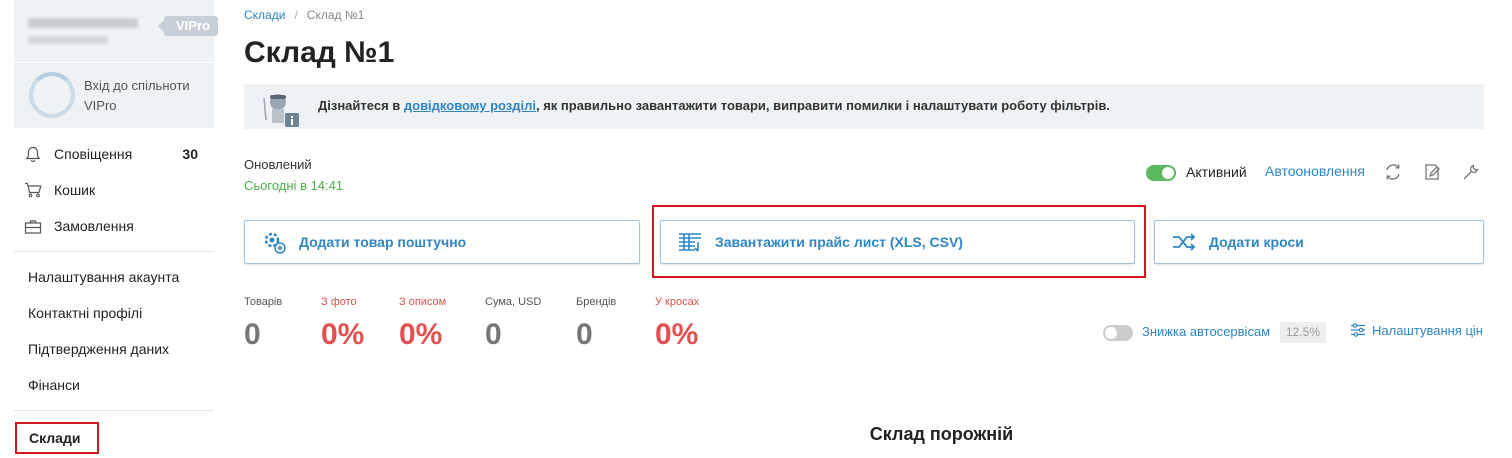 The width and height of the screenshot is (1512, 458). I want to click on sidebar-item-cart: Кошик, so click(114, 190).